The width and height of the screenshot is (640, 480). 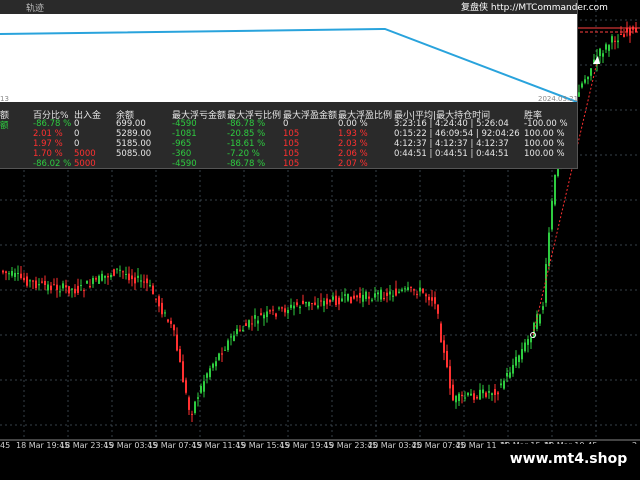 What do you see at coordinates (457, 134) in the screenshot?
I see `table-cell: 0:15:22 | 46:09:54 | 92:04:26` at bounding box center [457, 134].